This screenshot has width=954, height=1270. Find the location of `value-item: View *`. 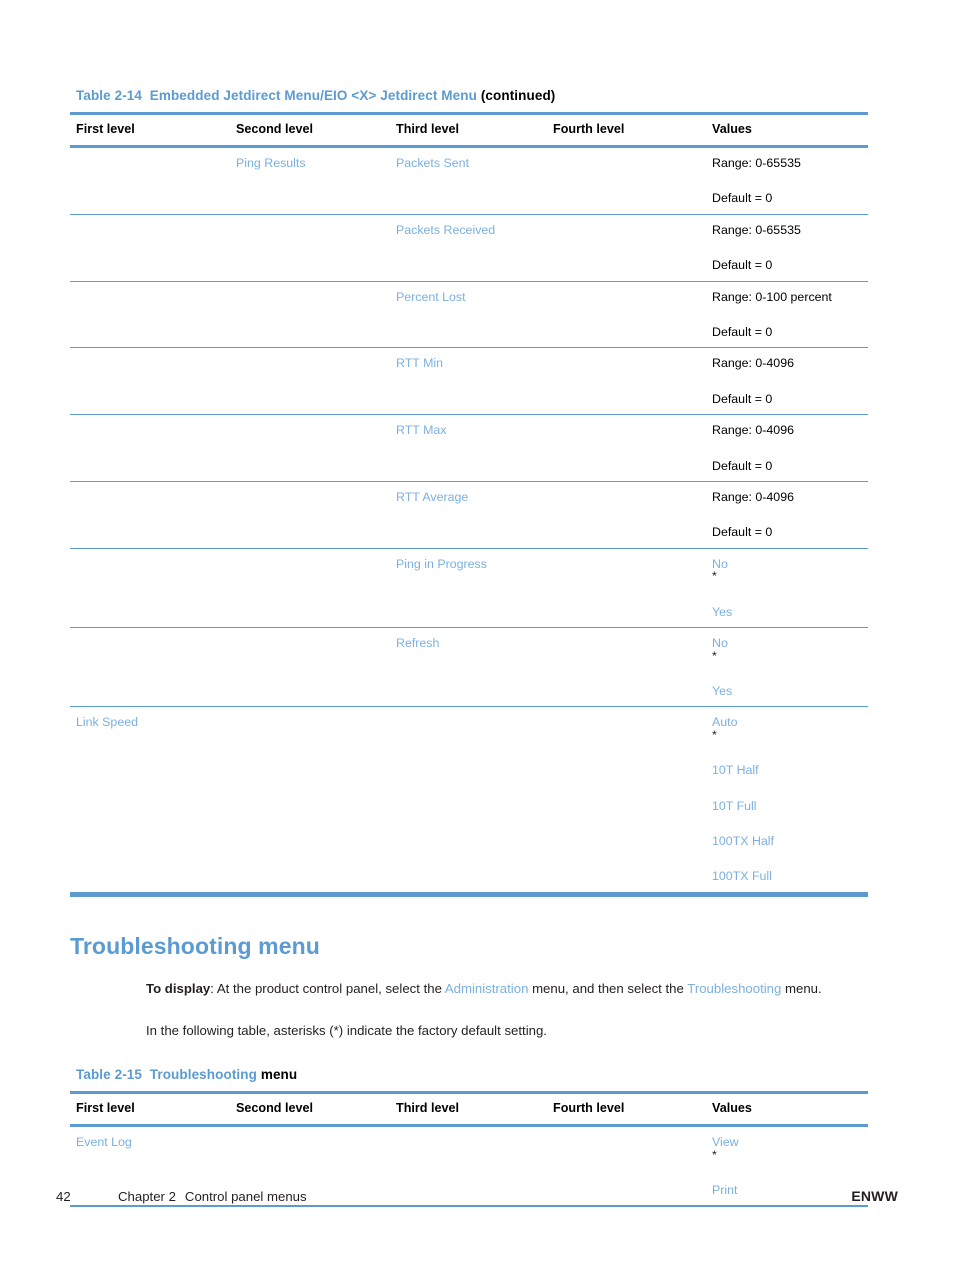

value-item: View * is located at coordinates (786, 1148).